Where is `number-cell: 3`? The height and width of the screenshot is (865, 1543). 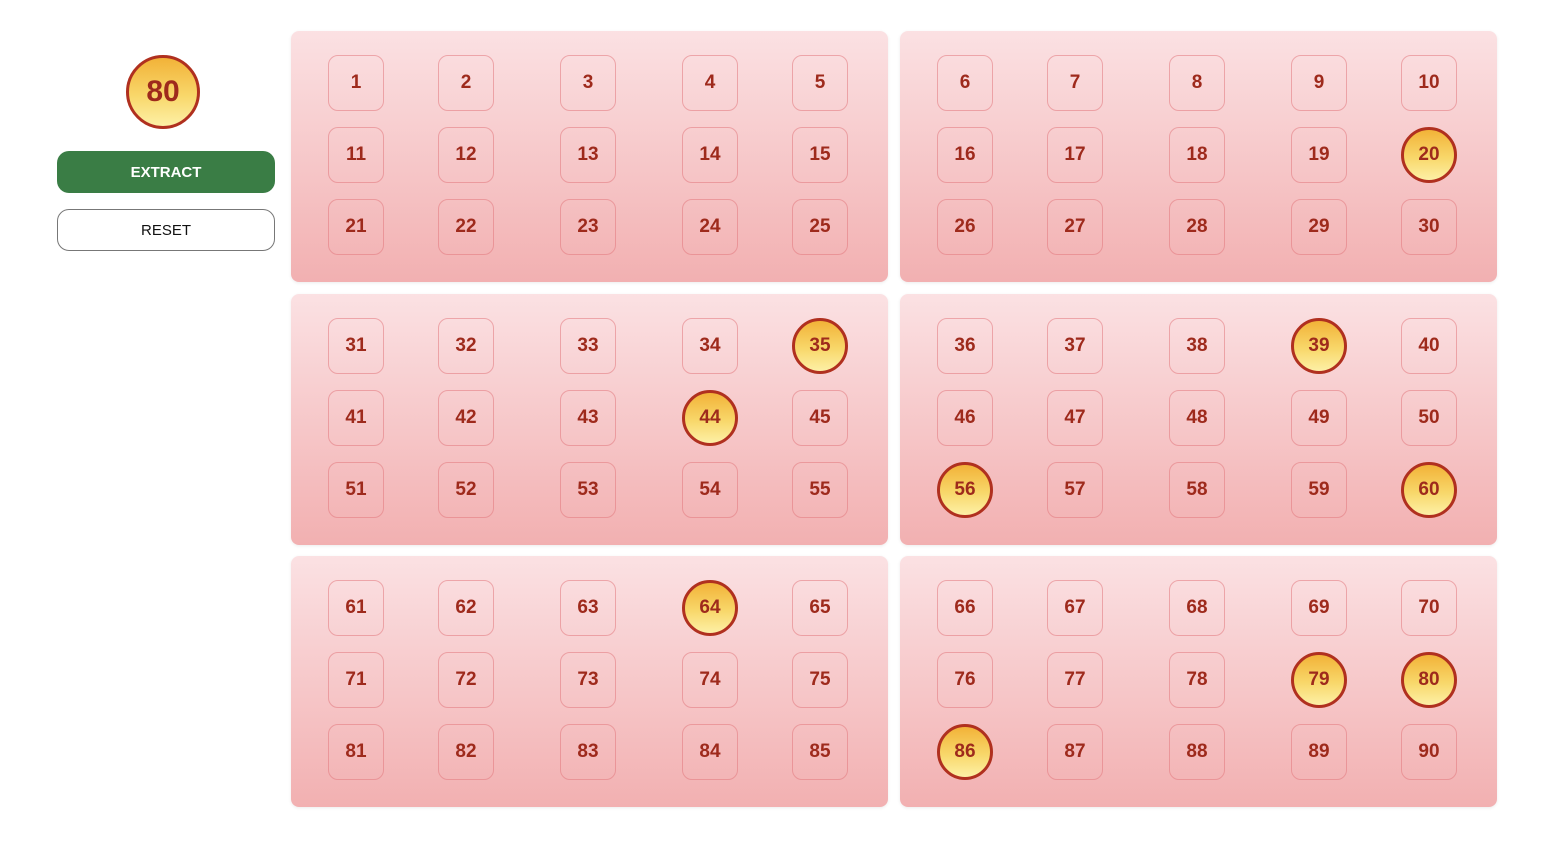
number-cell: 3 is located at coordinates (588, 83).